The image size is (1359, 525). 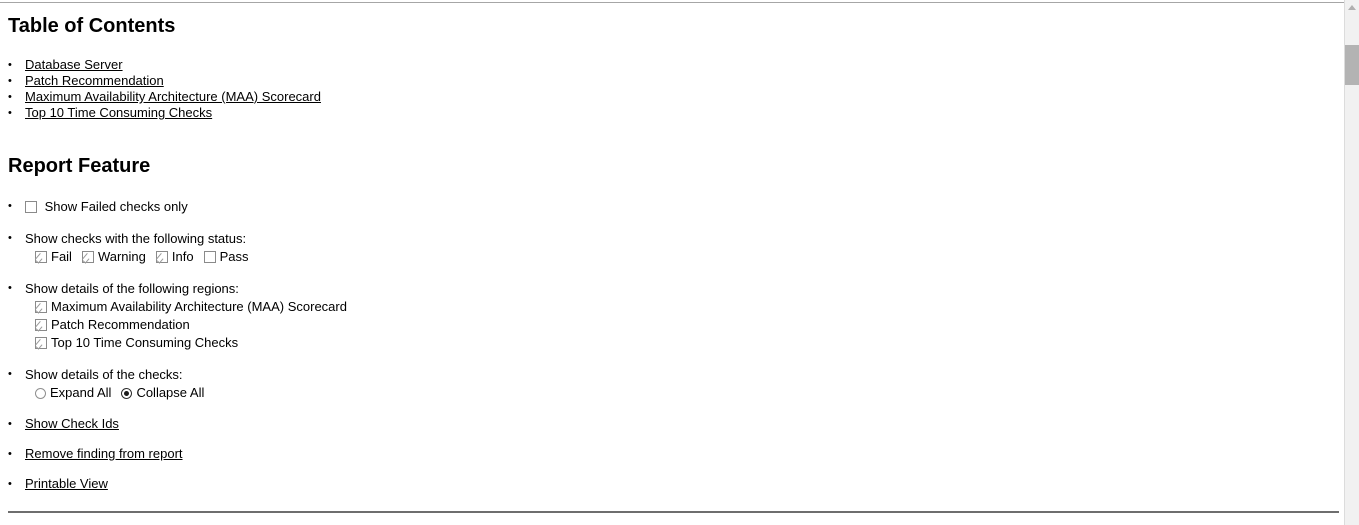 What do you see at coordinates (512, 289) in the screenshot?
I see `regions-filter-label-row: Show details of the following regions:` at bounding box center [512, 289].